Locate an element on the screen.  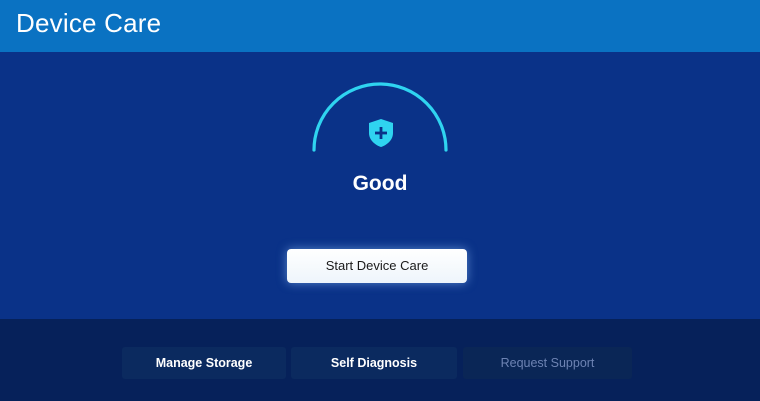
self-diagnosis-button: Self Diagnosis is located at coordinates (374, 363).